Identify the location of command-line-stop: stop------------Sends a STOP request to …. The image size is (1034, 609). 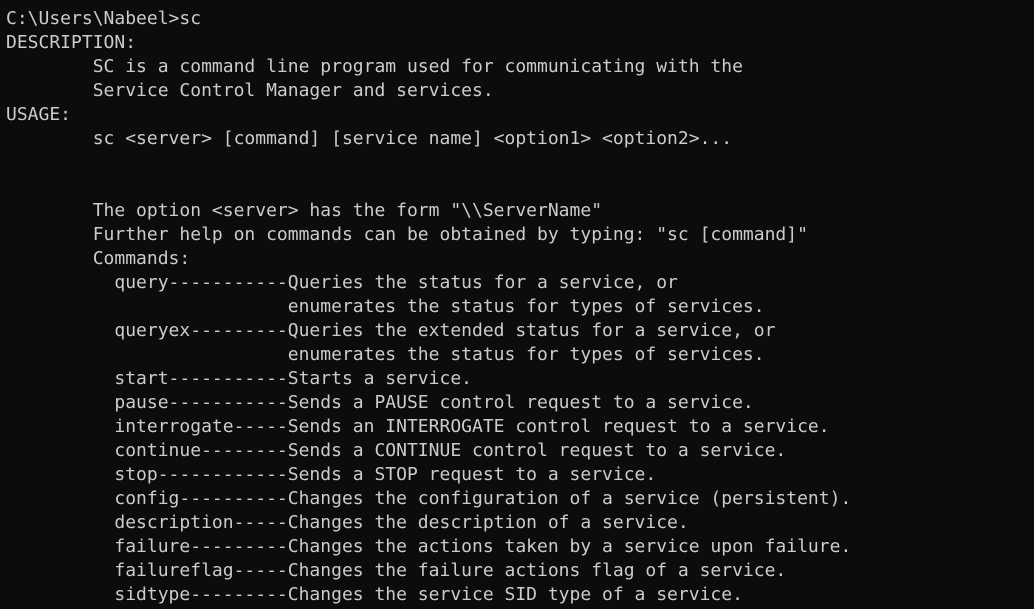
(331, 474).